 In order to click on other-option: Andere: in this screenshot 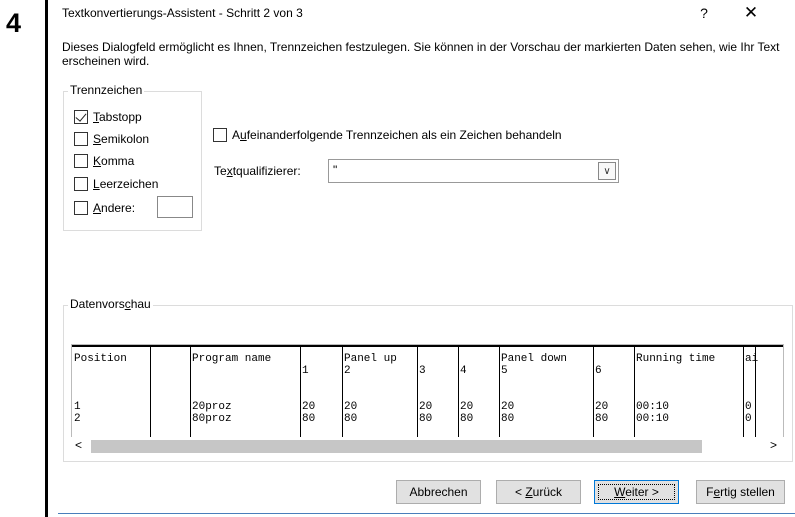, I will do `click(104, 208)`.